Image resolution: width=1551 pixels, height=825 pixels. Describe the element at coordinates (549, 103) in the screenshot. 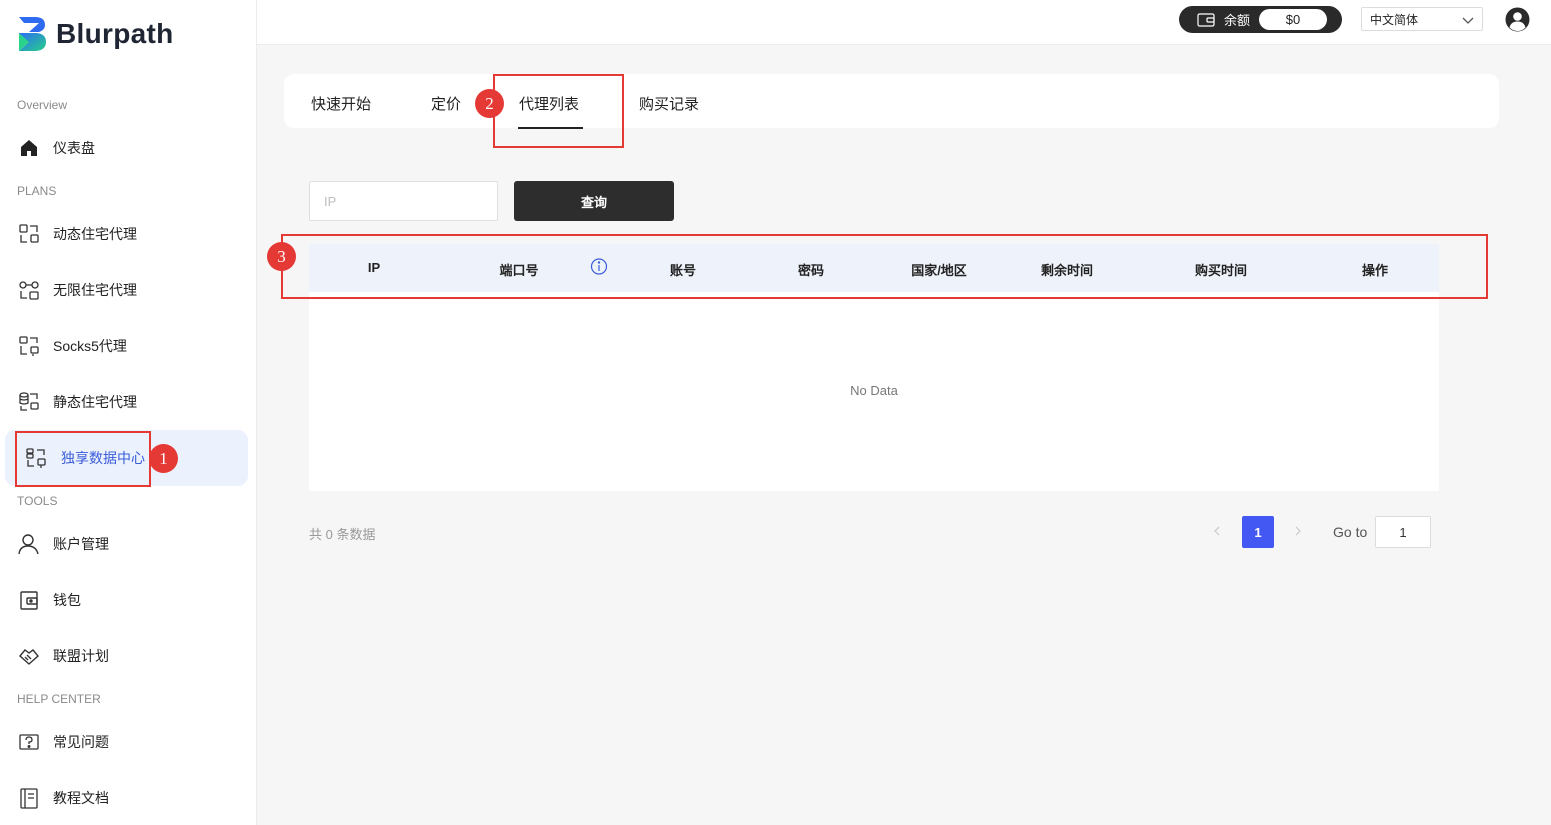

I see `tab-proxy-list: 代理列表` at that location.